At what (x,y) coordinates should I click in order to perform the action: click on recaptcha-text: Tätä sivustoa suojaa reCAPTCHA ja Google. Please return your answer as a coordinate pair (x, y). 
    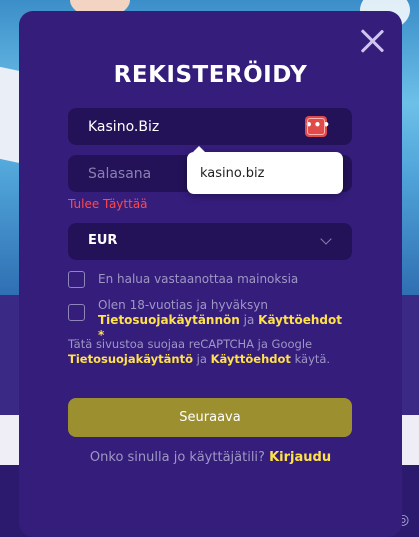
    Looking at the image, I should click on (190, 344).